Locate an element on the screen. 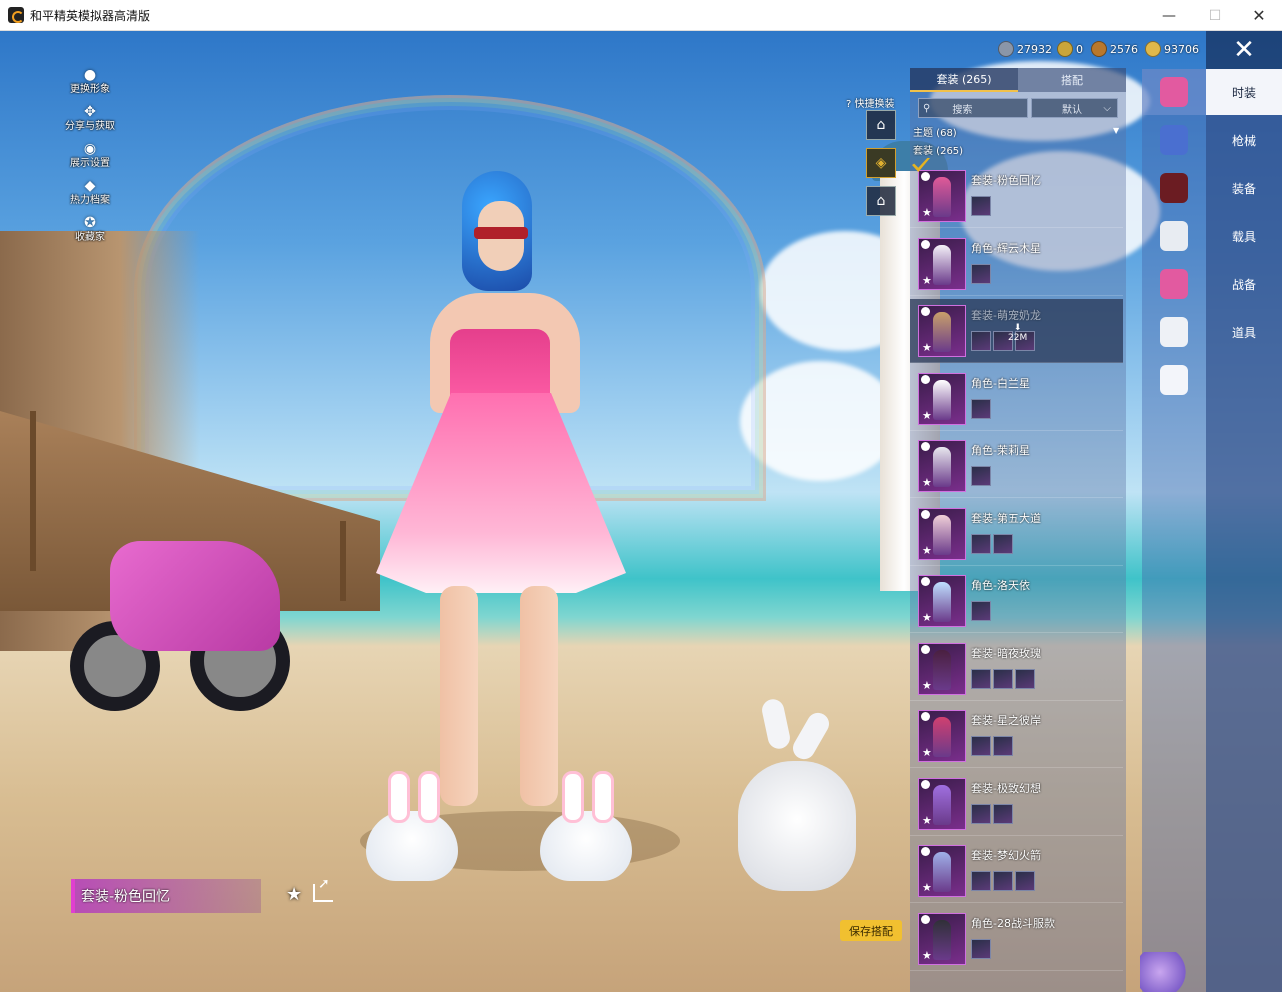 The image size is (1282, 992). category-tab: 道具 is located at coordinates (1244, 332).